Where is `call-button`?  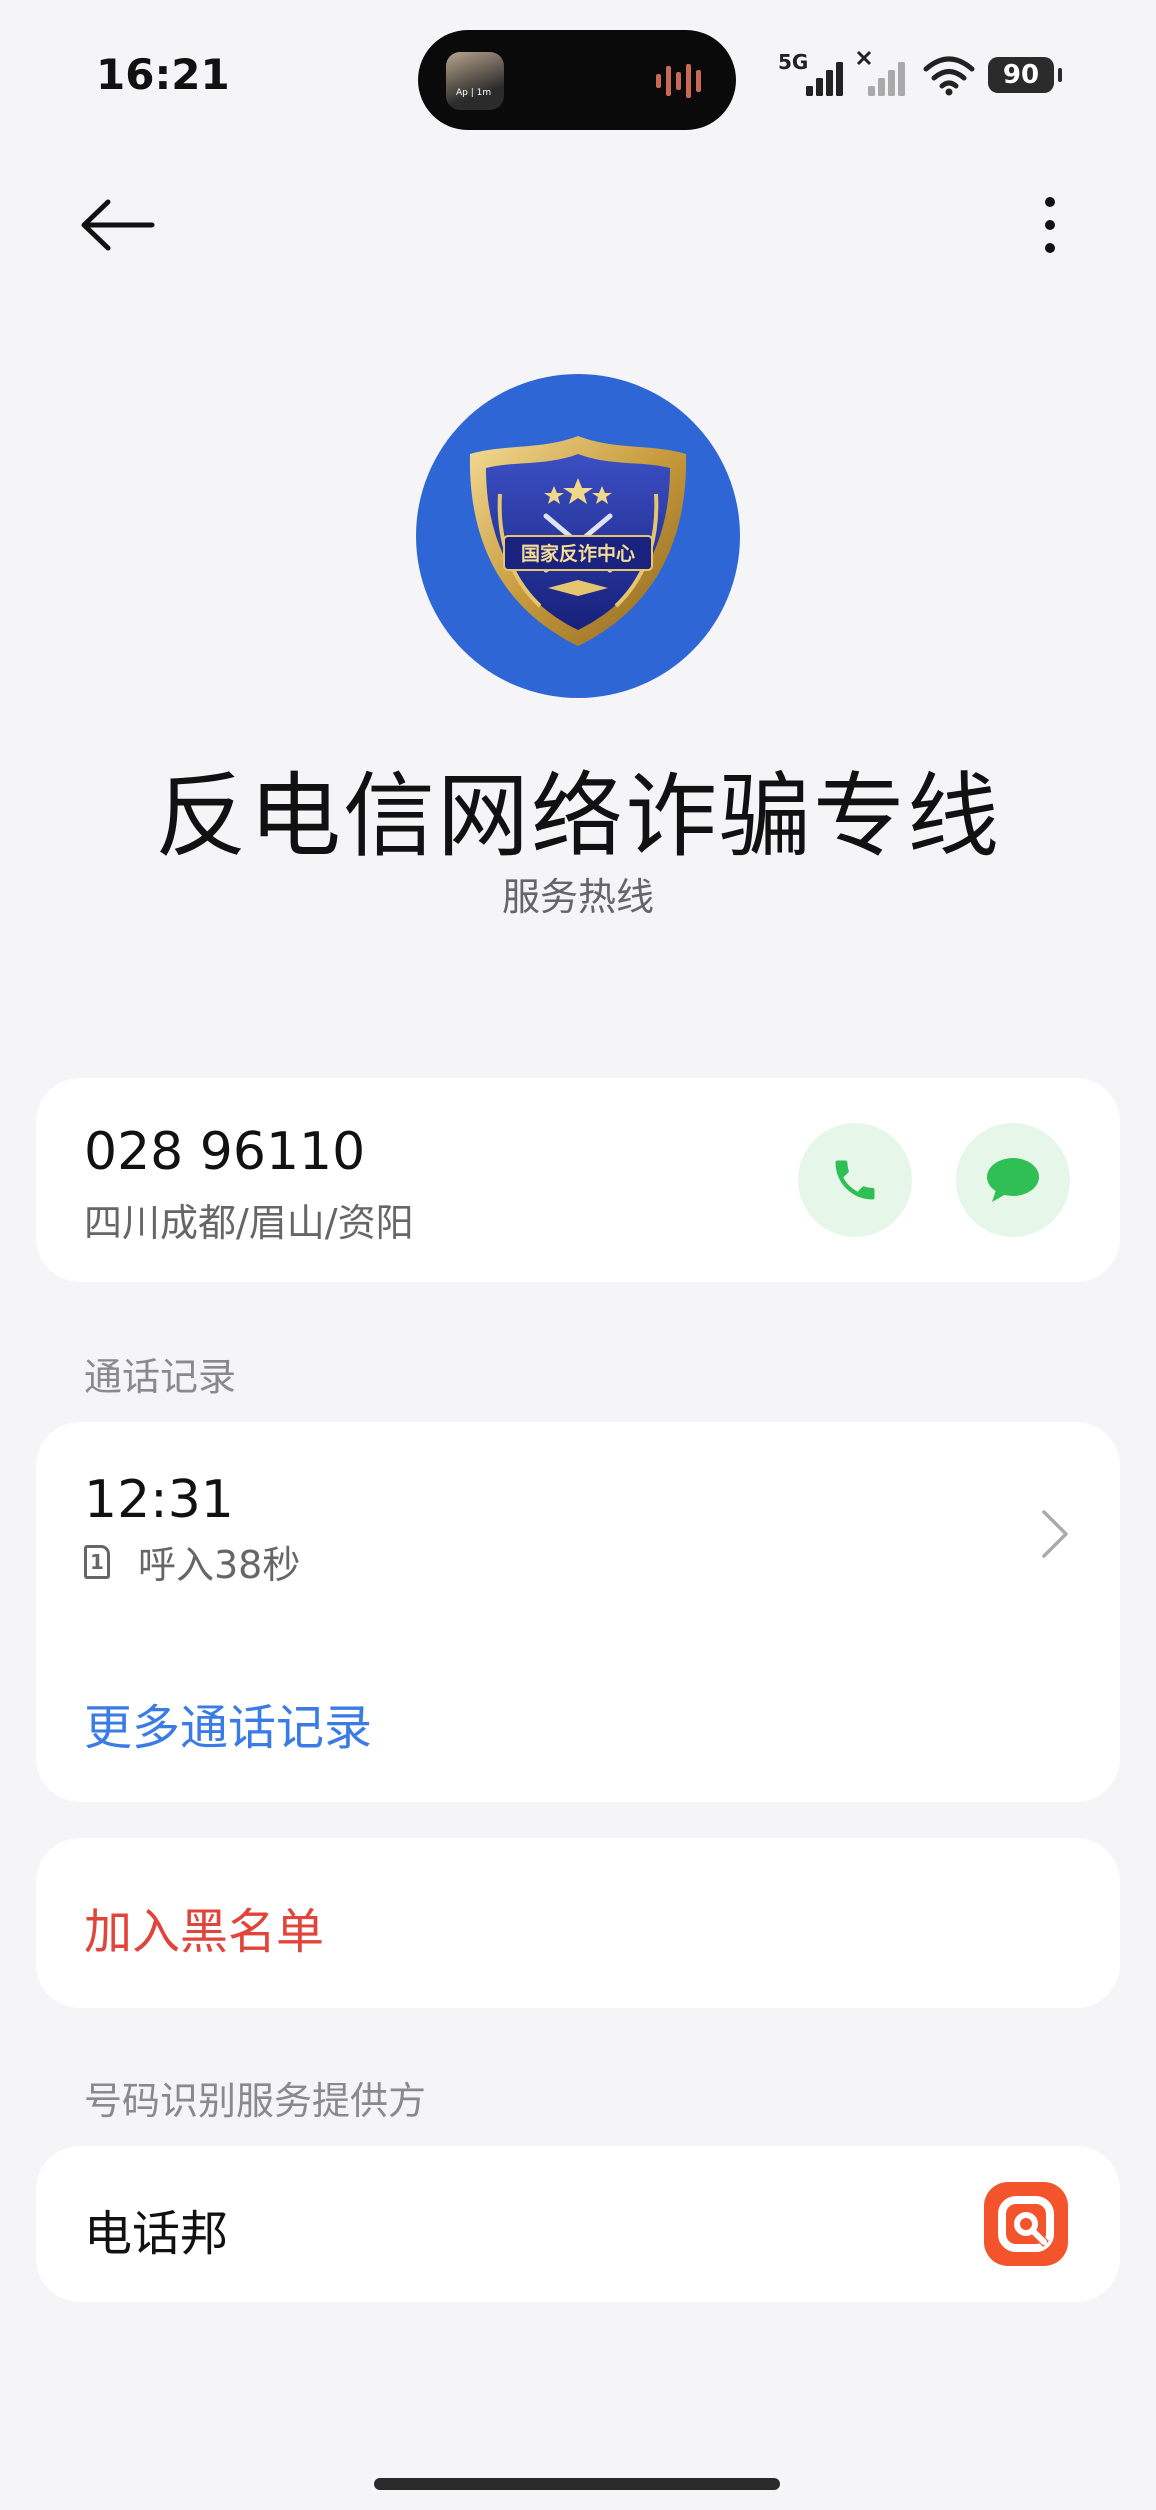 call-button is located at coordinates (855, 1180).